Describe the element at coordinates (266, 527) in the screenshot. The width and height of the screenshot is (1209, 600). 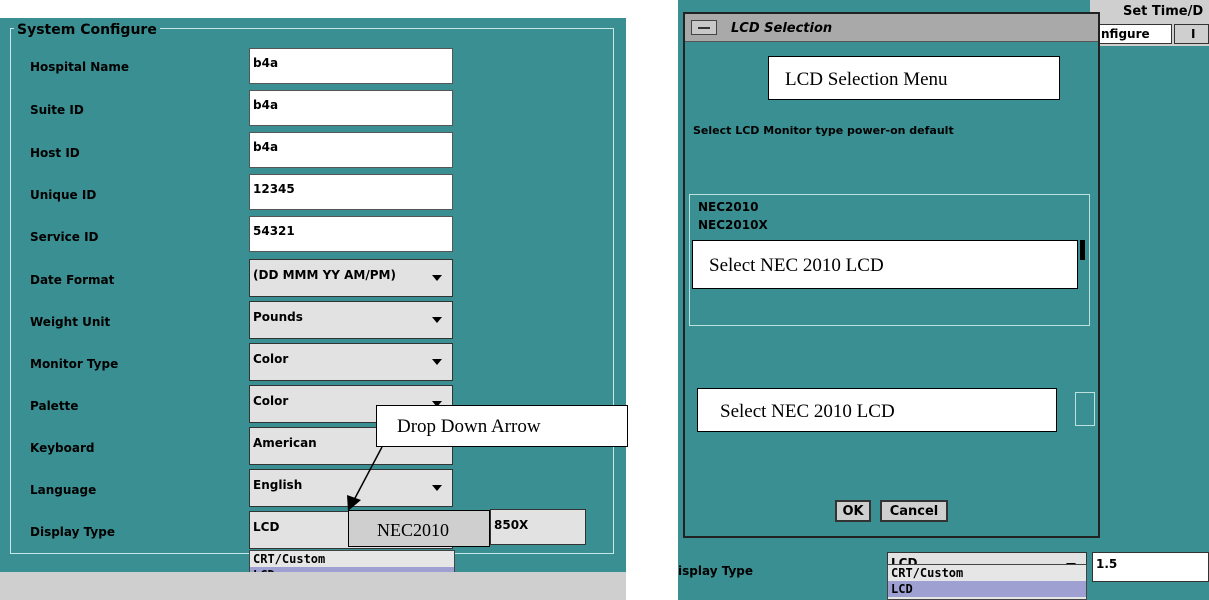
I see `display-type-value: LCD` at that location.